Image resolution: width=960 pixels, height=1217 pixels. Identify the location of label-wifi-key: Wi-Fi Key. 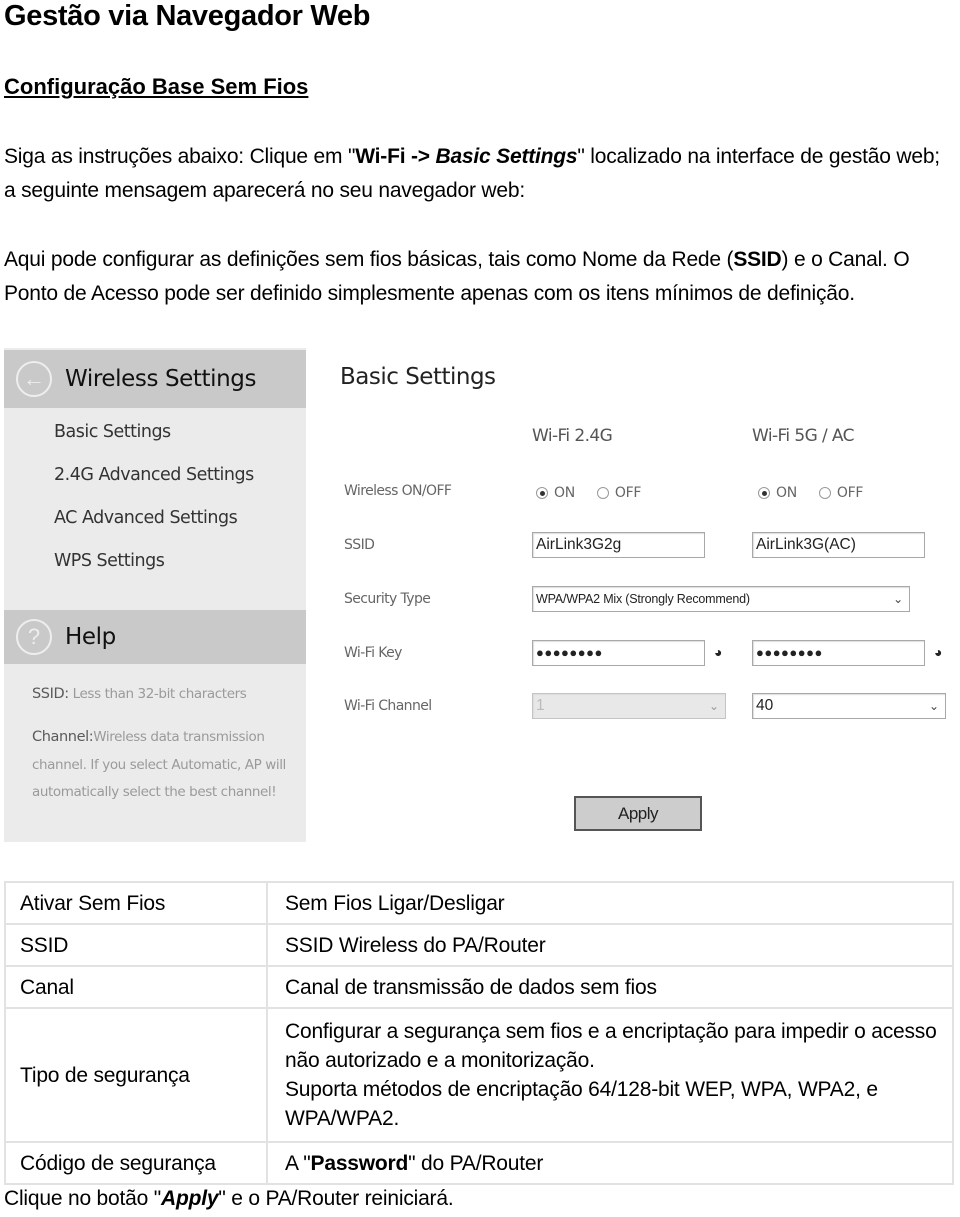
(373, 653).